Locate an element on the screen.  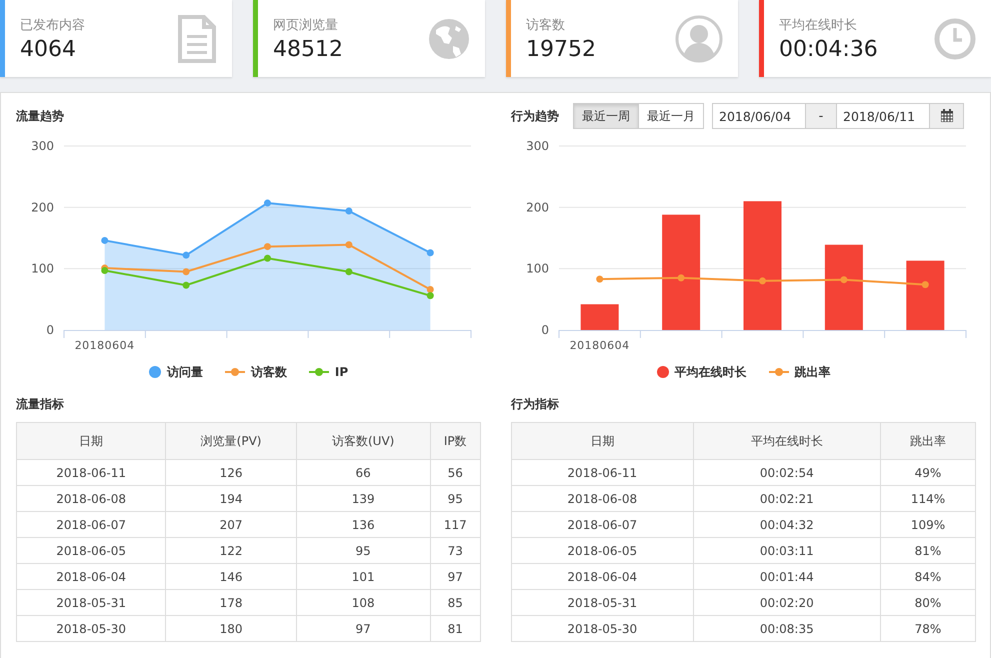
column-header: 浏览量(PV) is located at coordinates (231, 441).